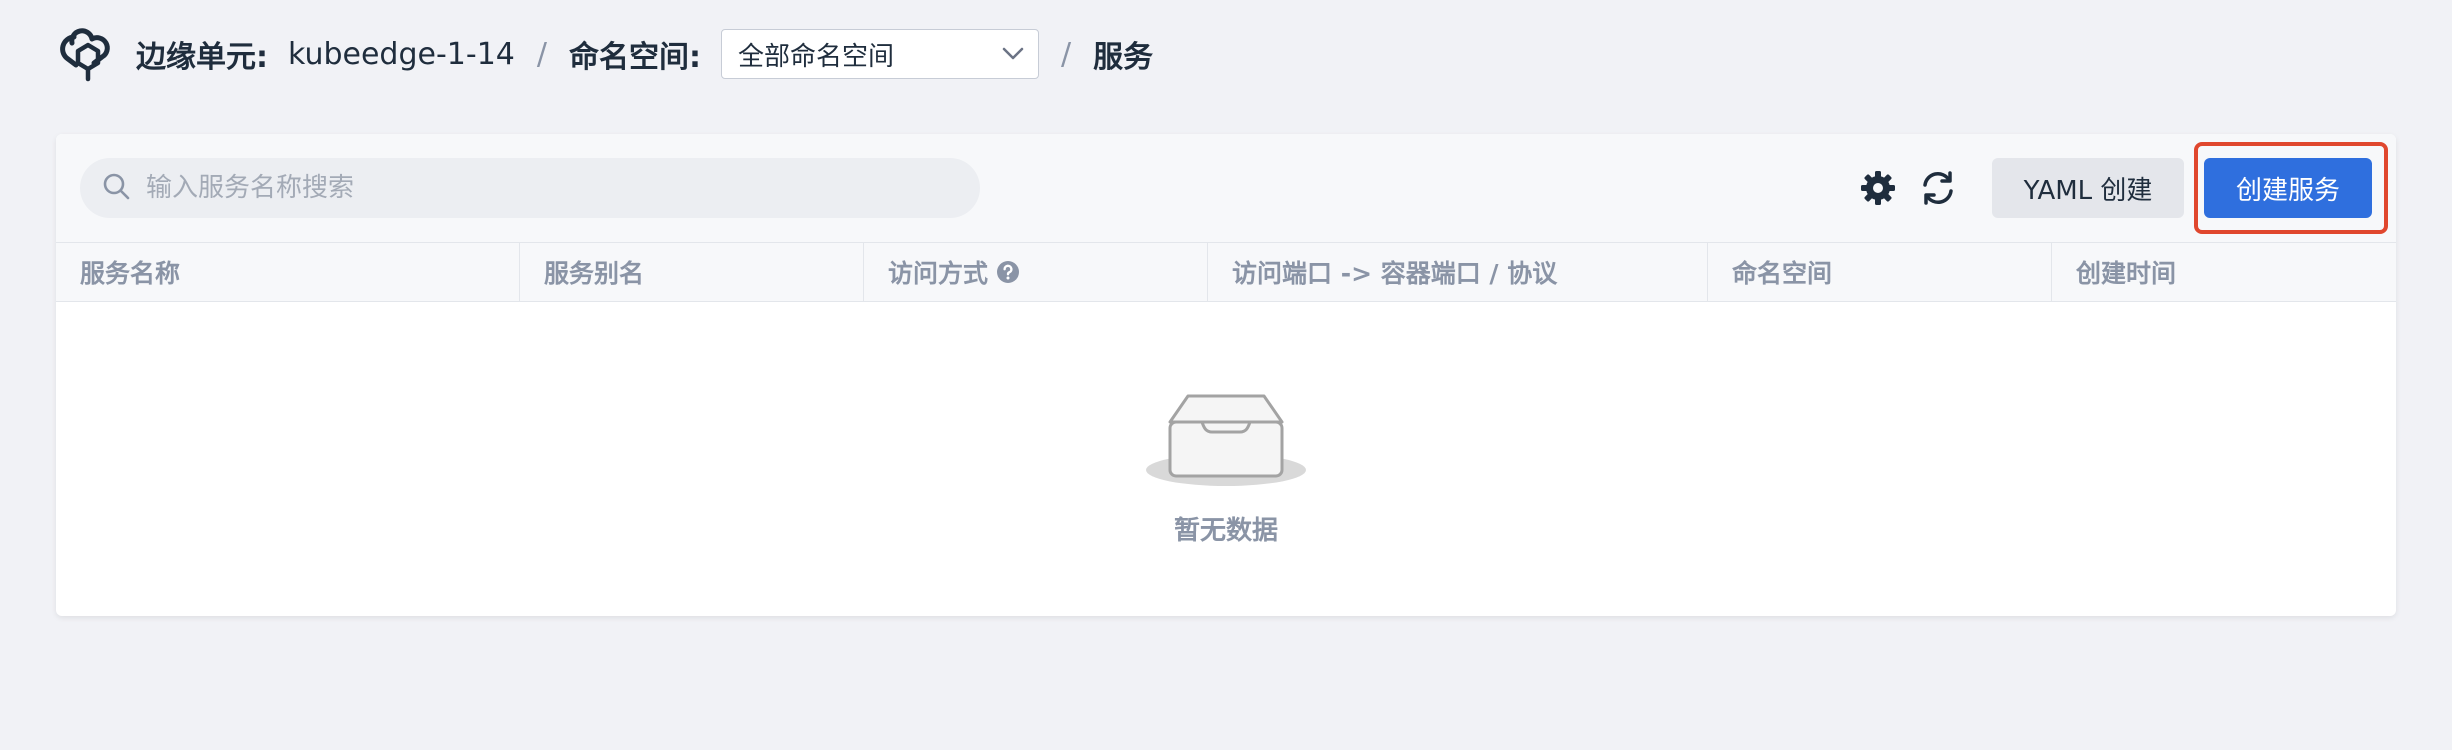  I want to click on namespace-label: 命名空间:, so click(634, 57).